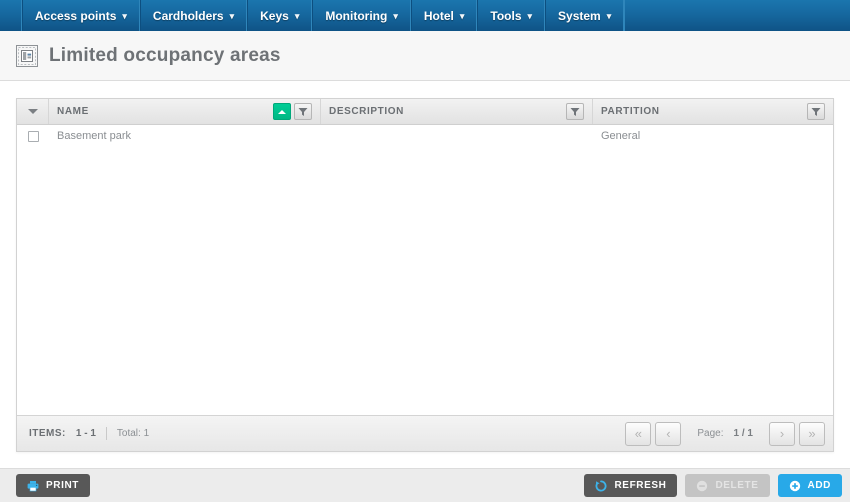 The width and height of the screenshot is (850, 502). I want to click on print-button: PRINT, so click(53, 485).